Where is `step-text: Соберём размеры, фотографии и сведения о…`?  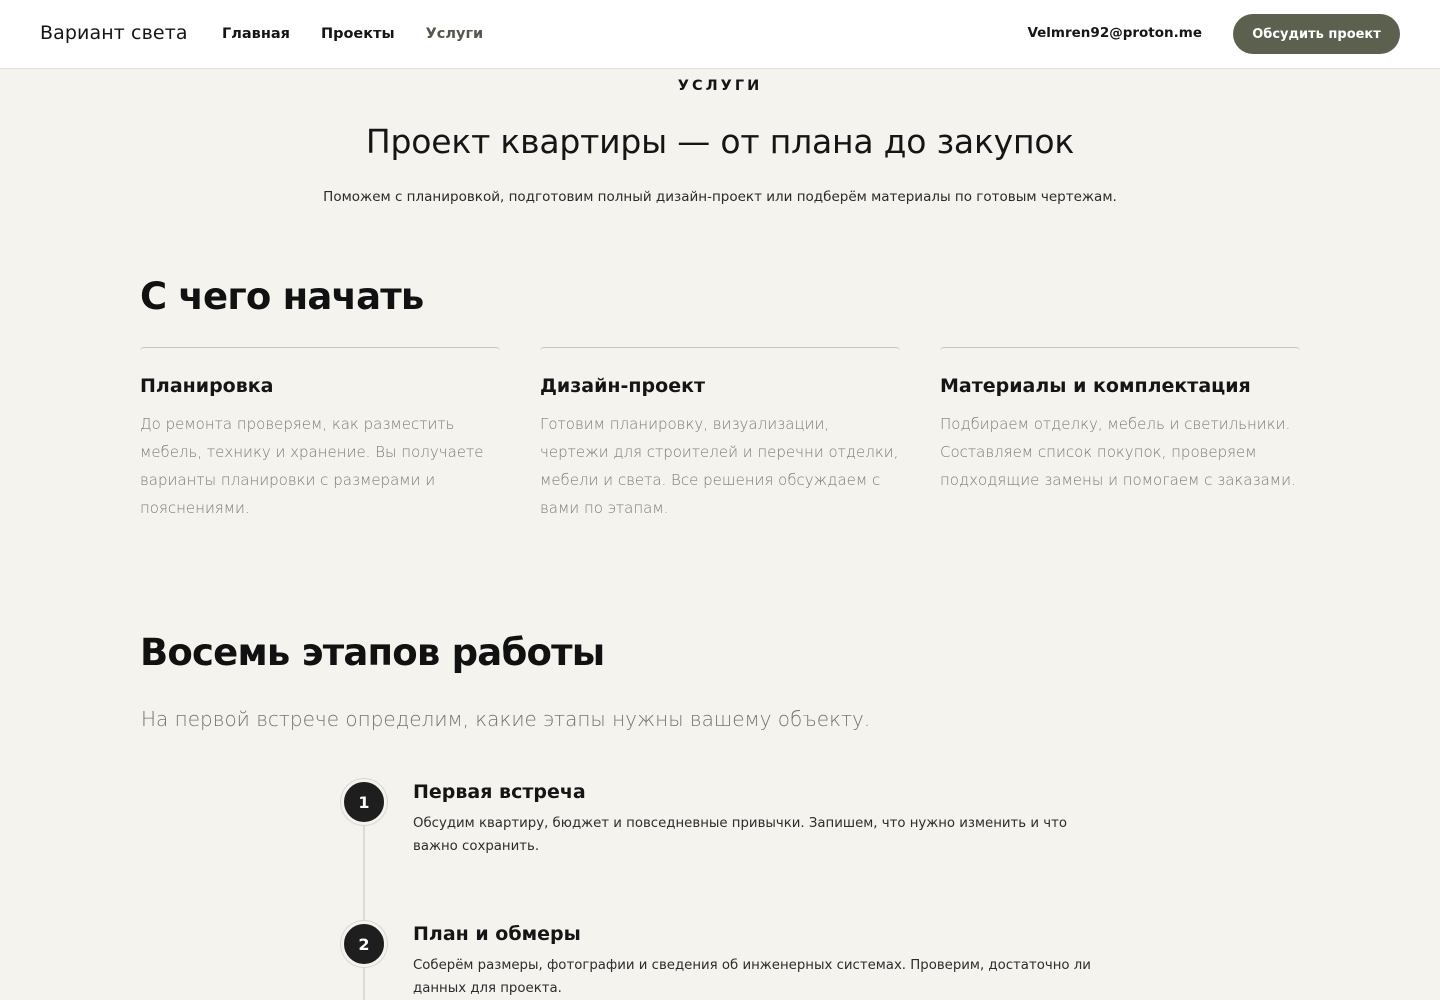 step-text: Соберём размеры, фотографии и сведения о… is located at coordinates (752, 977).